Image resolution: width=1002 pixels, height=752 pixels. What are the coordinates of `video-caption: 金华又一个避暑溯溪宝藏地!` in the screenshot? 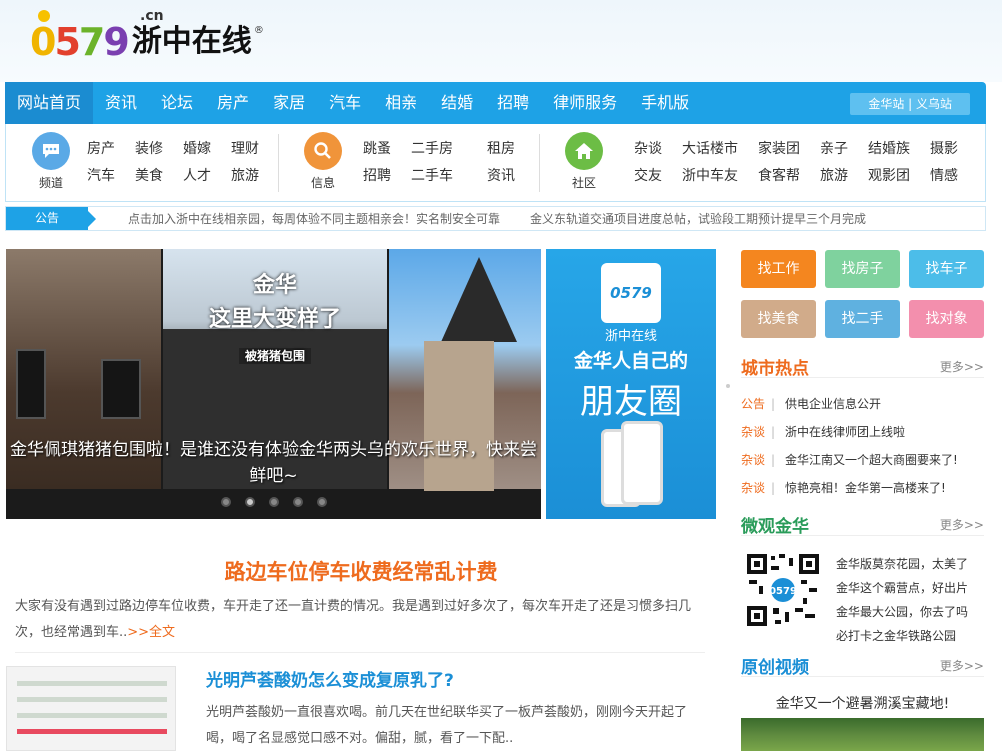 It's located at (862, 703).